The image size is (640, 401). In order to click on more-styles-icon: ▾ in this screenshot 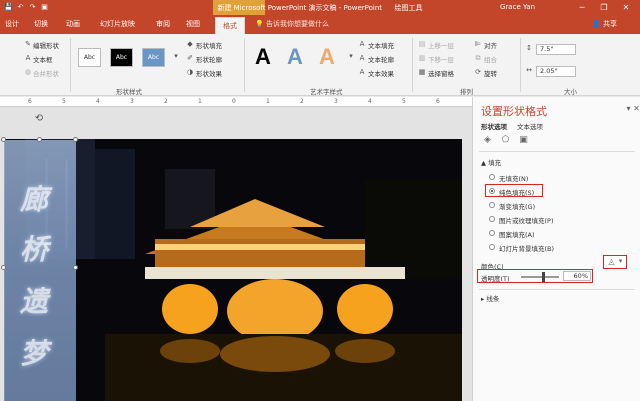, I will do `click(176, 56)`.